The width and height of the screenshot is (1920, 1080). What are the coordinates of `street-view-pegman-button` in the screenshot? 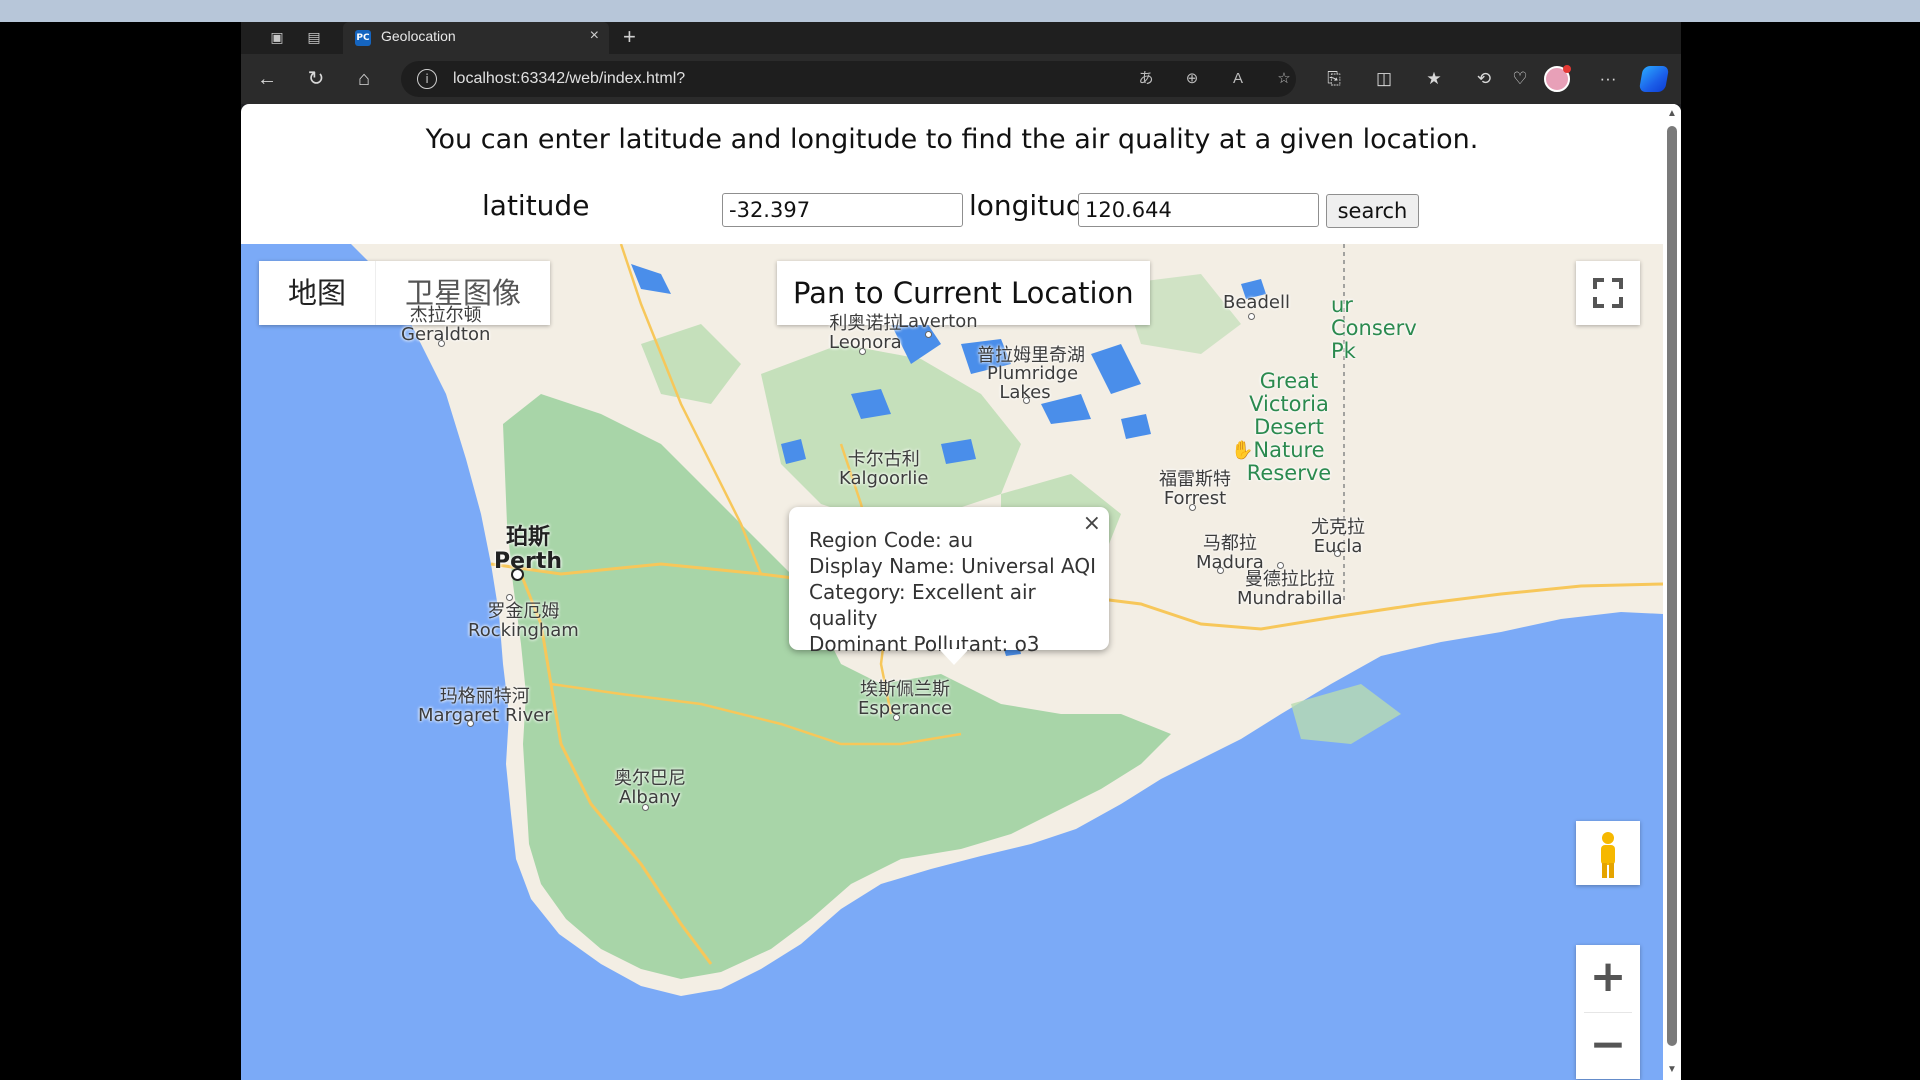 It's located at (1608, 853).